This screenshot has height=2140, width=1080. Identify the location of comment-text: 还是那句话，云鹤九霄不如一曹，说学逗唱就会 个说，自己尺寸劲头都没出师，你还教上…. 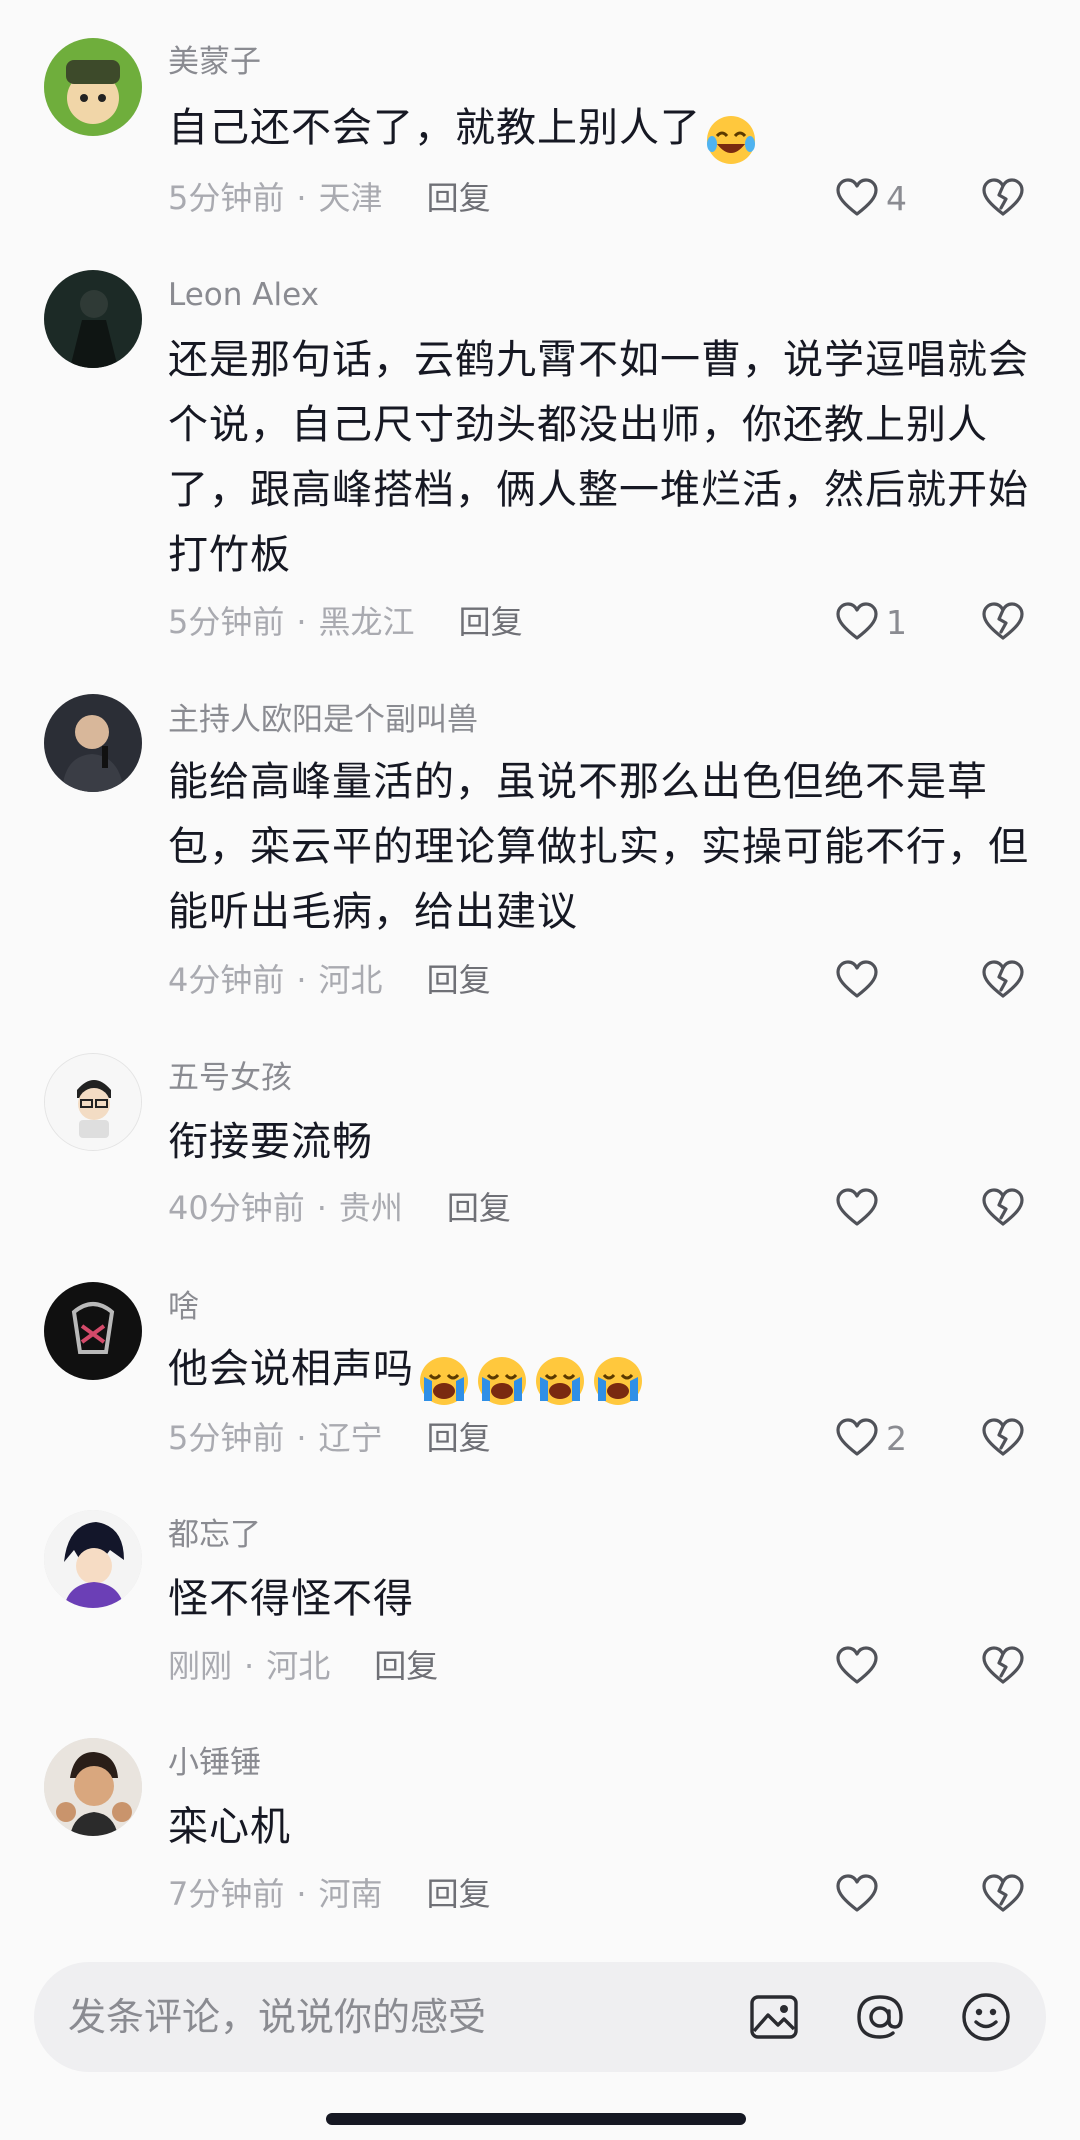
(603, 458).